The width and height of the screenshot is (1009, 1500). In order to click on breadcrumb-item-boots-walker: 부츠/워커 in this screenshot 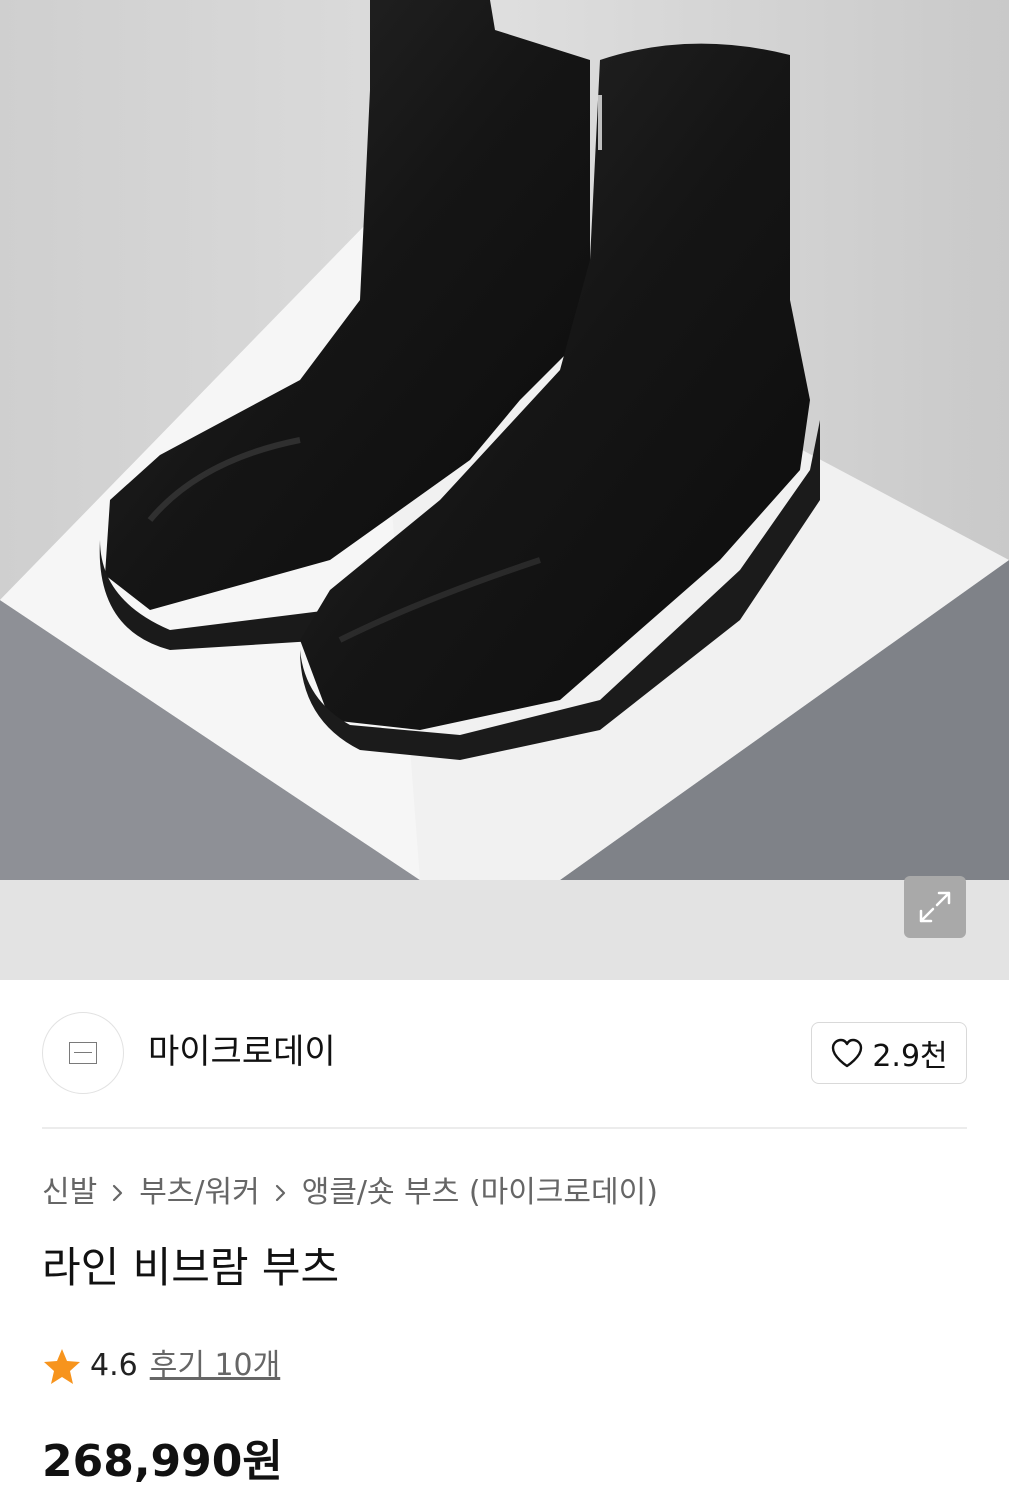, I will do `click(199, 1193)`.